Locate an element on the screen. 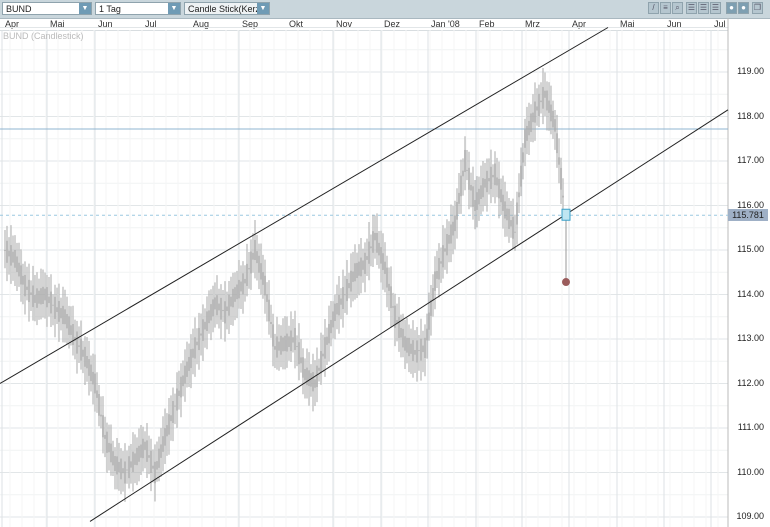 The height and width of the screenshot is (527, 770). price-tick: 116.00 is located at coordinates (750, 204).